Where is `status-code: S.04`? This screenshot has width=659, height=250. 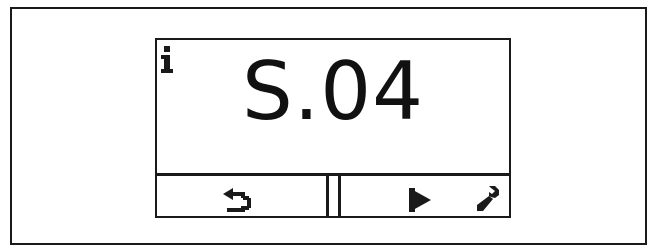 status-code: S.04 is located at coordinates (332, 91).